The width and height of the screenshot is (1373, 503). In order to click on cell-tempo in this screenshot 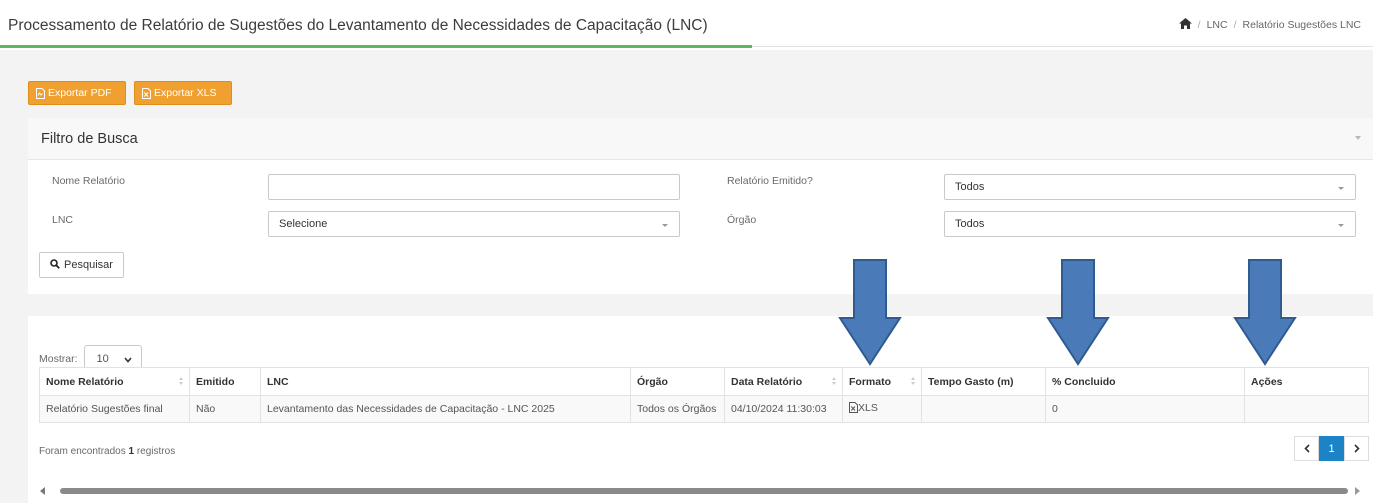, I will do `click(983, 409)`.